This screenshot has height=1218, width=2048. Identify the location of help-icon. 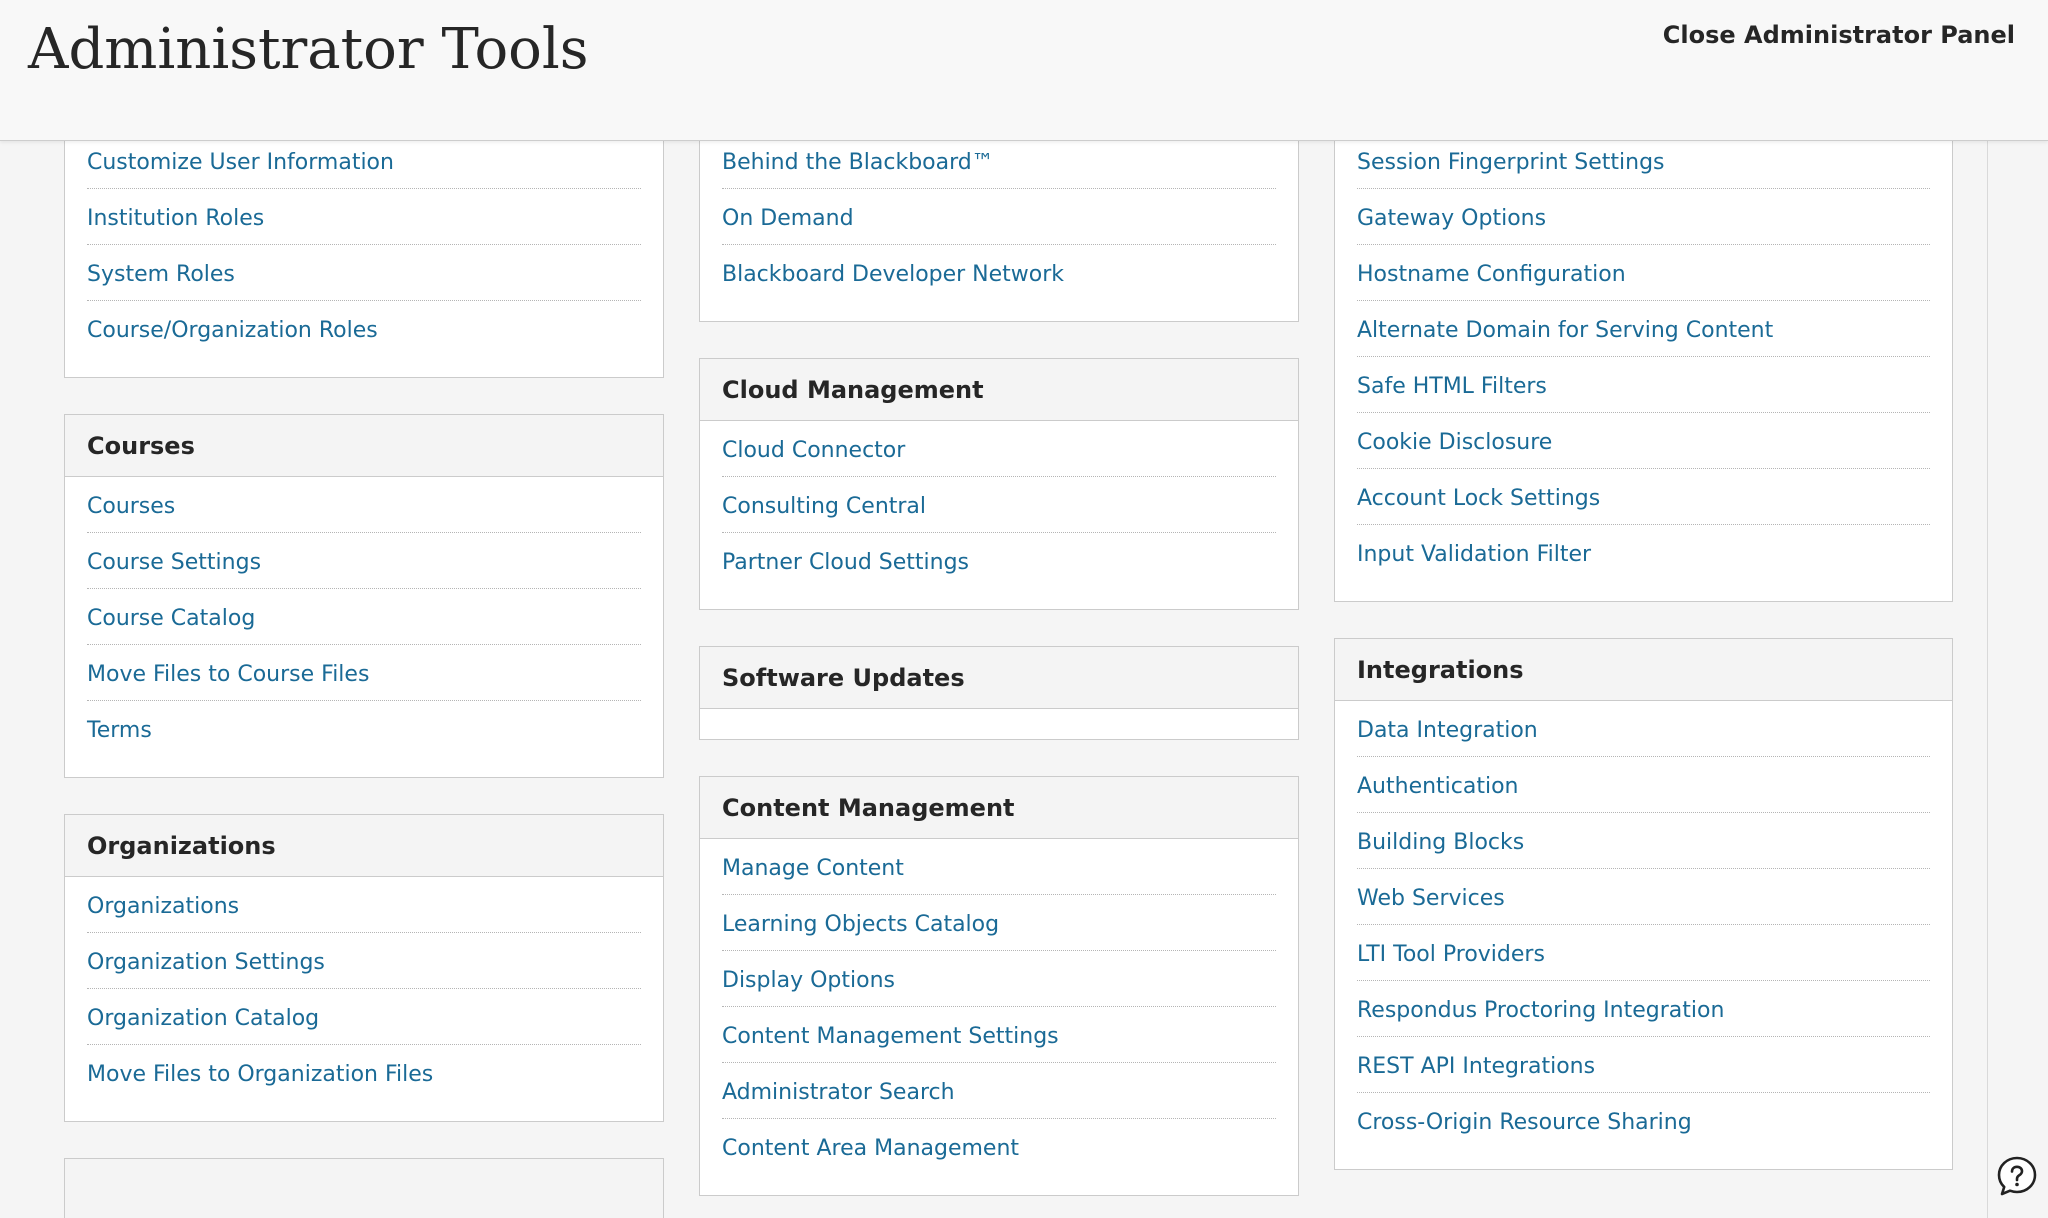
(2017, 1176).